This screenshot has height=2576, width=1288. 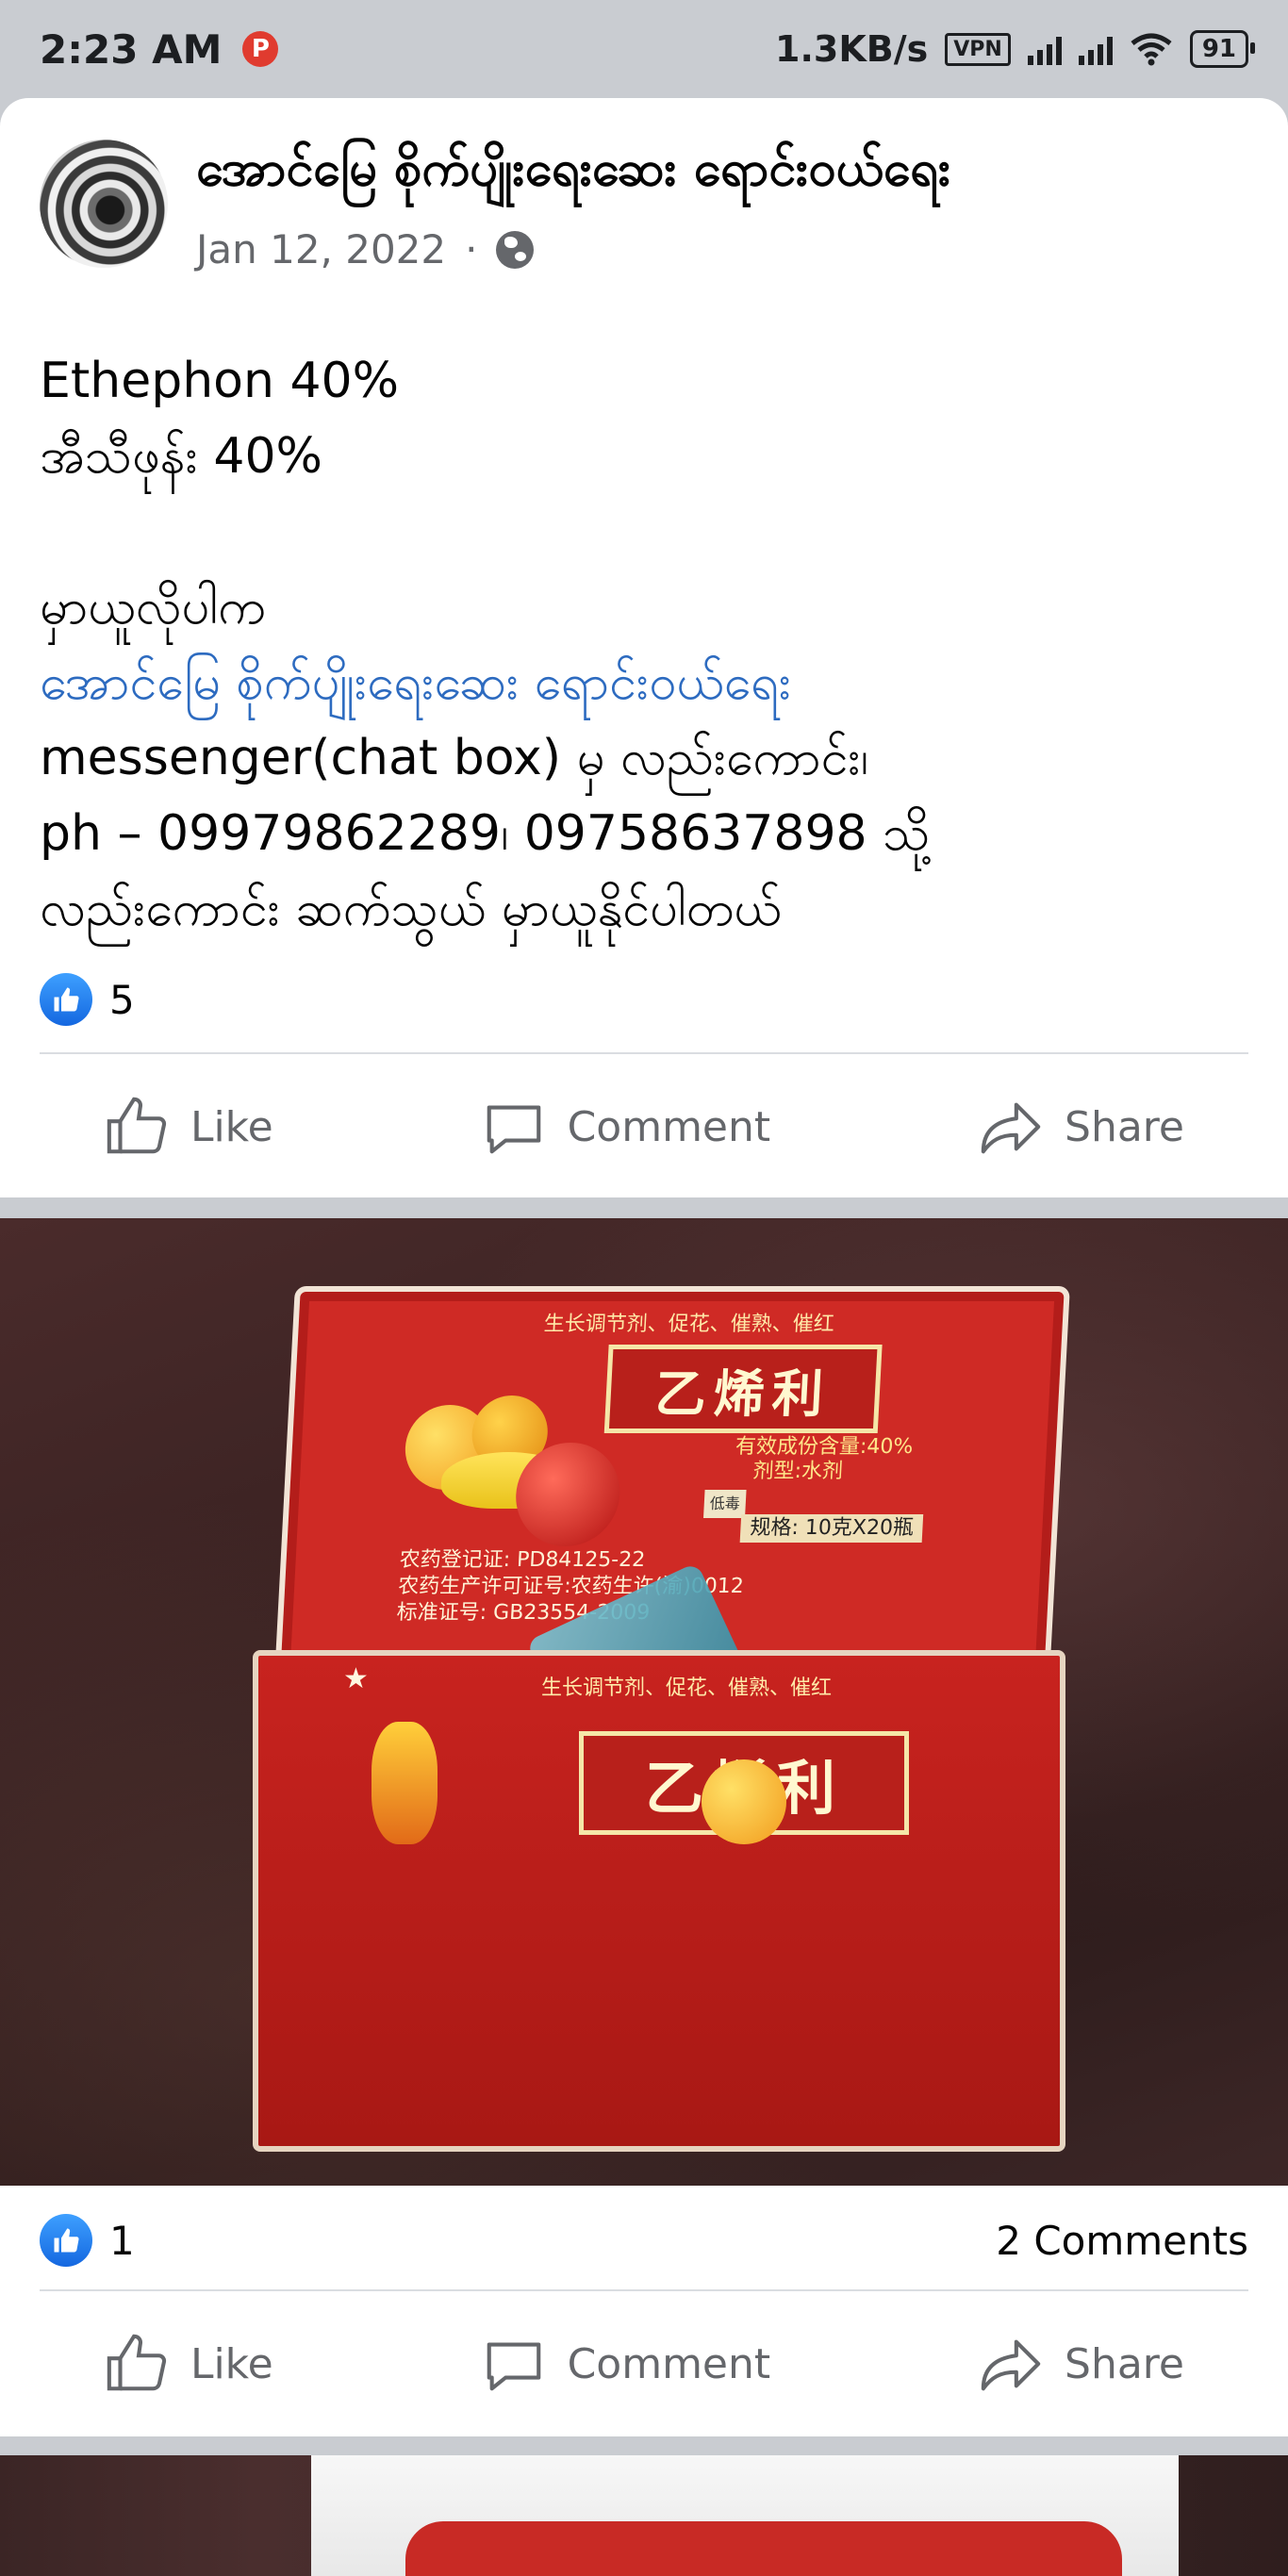 I want to click on reaction-count: 1, so click(x=122, y=2240).